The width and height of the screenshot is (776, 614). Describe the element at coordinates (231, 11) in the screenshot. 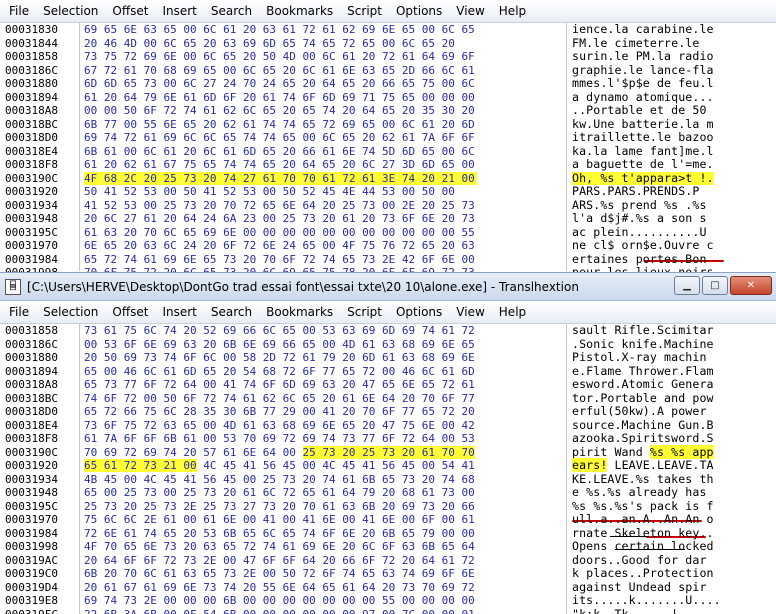

I see `top-menu-search: Search` at that location.